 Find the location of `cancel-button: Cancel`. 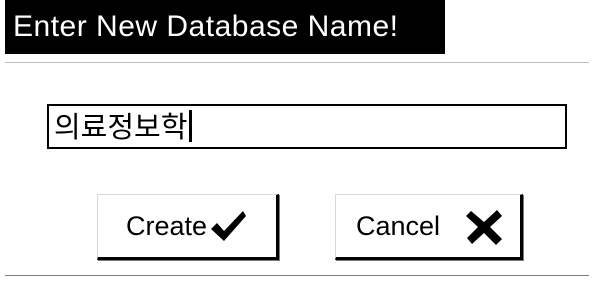

cancel-button: Cancel is located at coordinates (429, 227).